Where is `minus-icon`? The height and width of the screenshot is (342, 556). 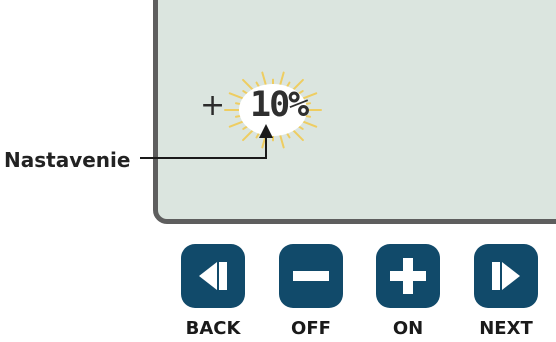 minus-icon is located at coordinates (311, 276).